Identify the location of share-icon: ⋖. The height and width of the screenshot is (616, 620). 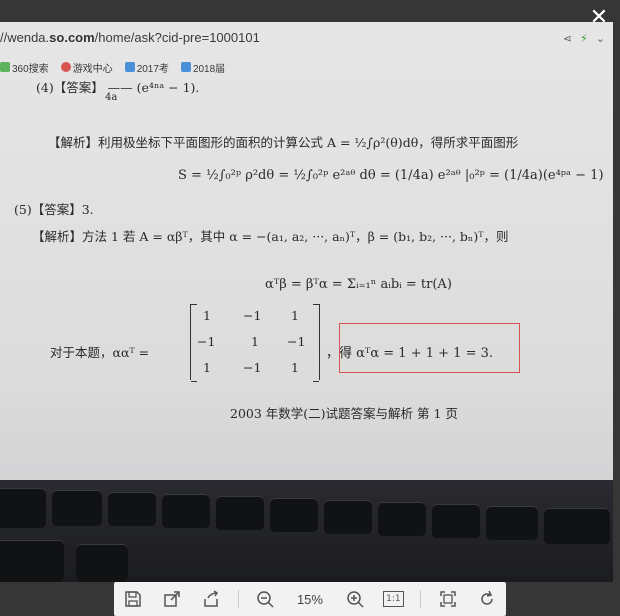
(567, 38).